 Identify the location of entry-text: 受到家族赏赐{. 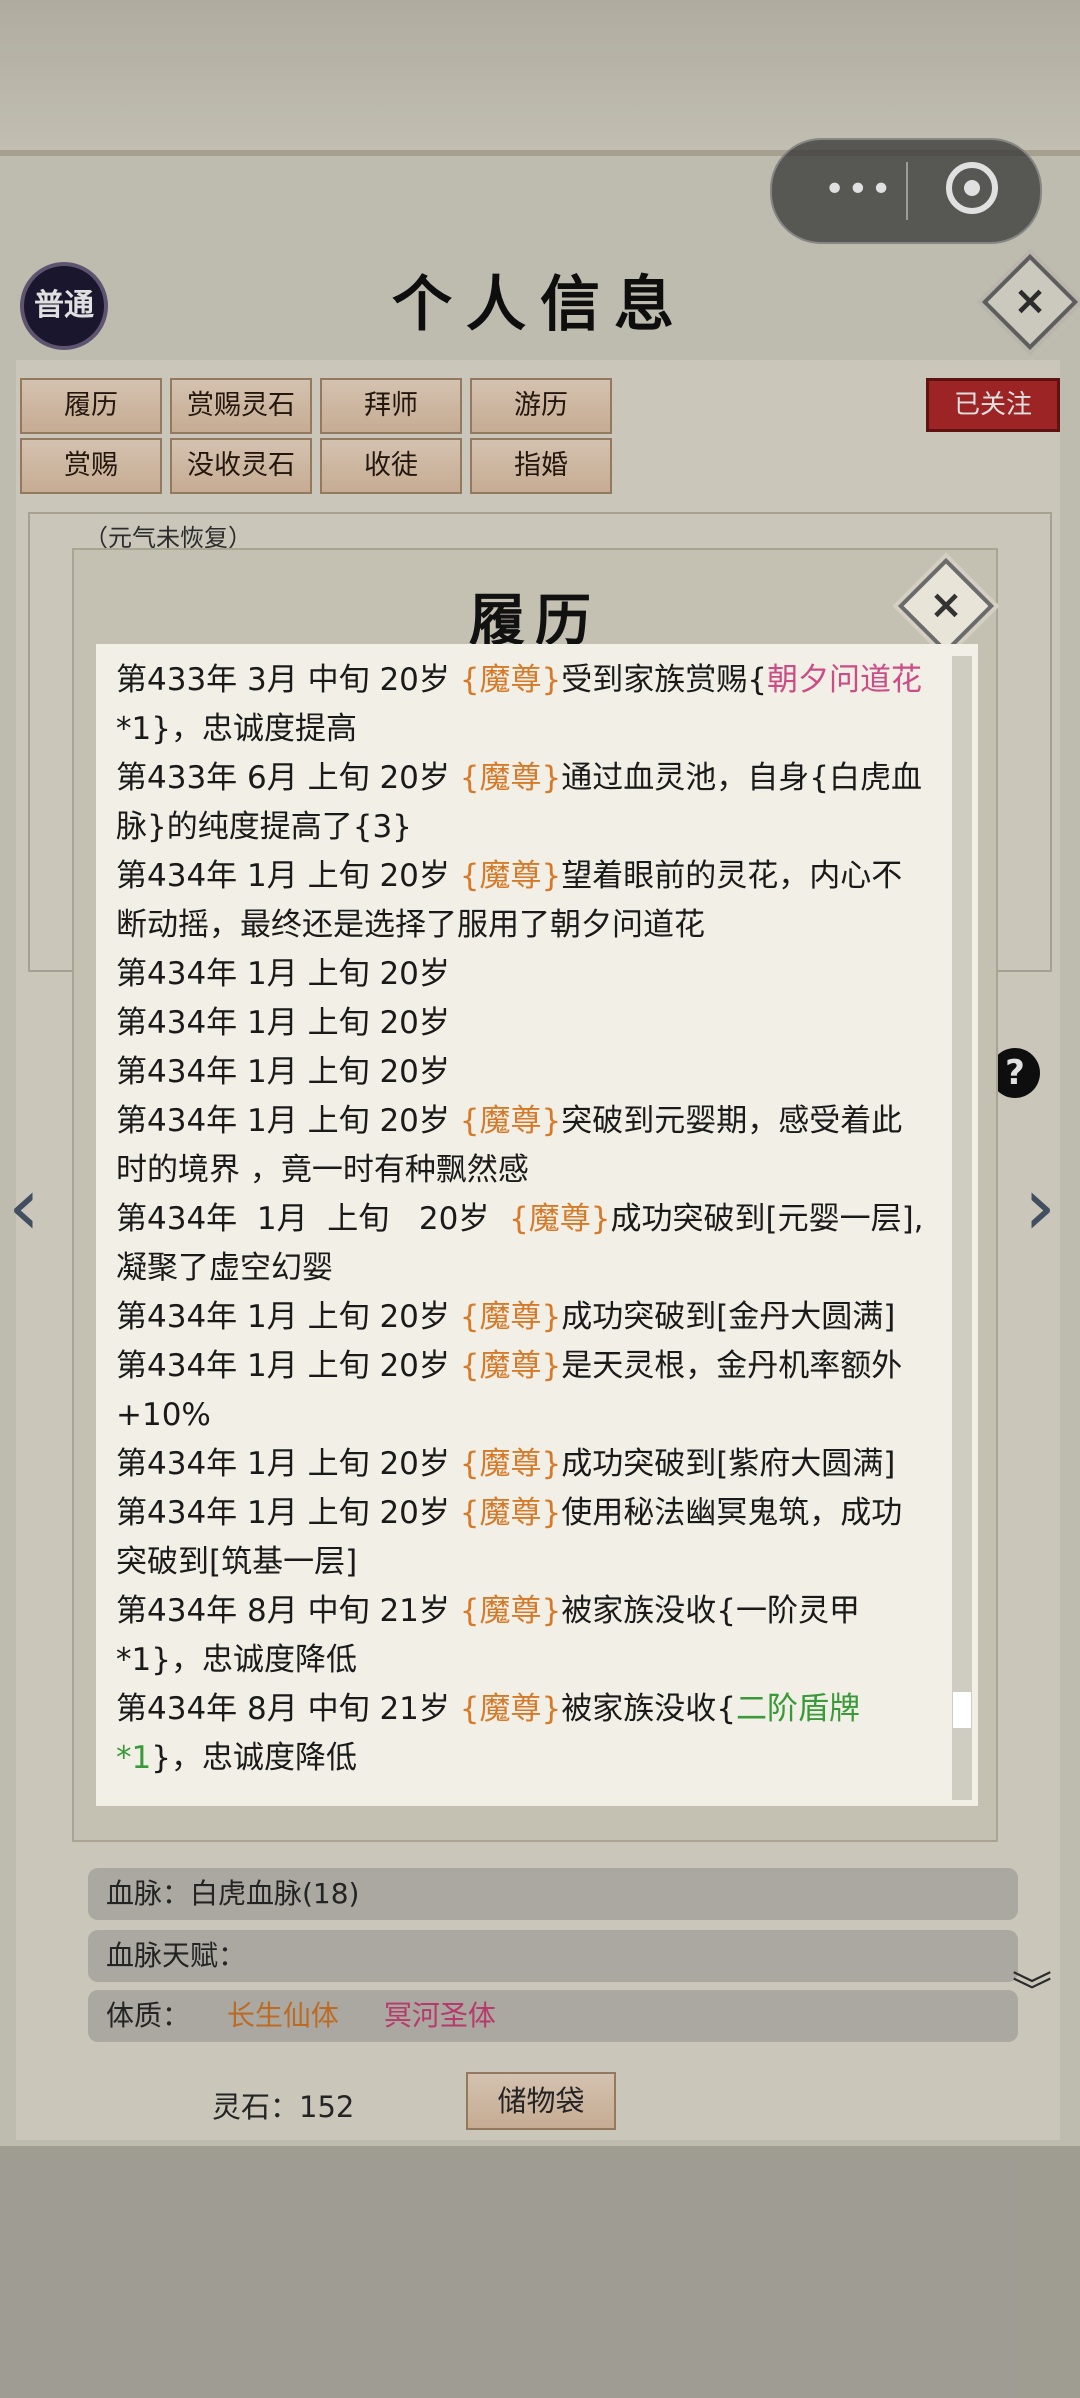
(664, 680).